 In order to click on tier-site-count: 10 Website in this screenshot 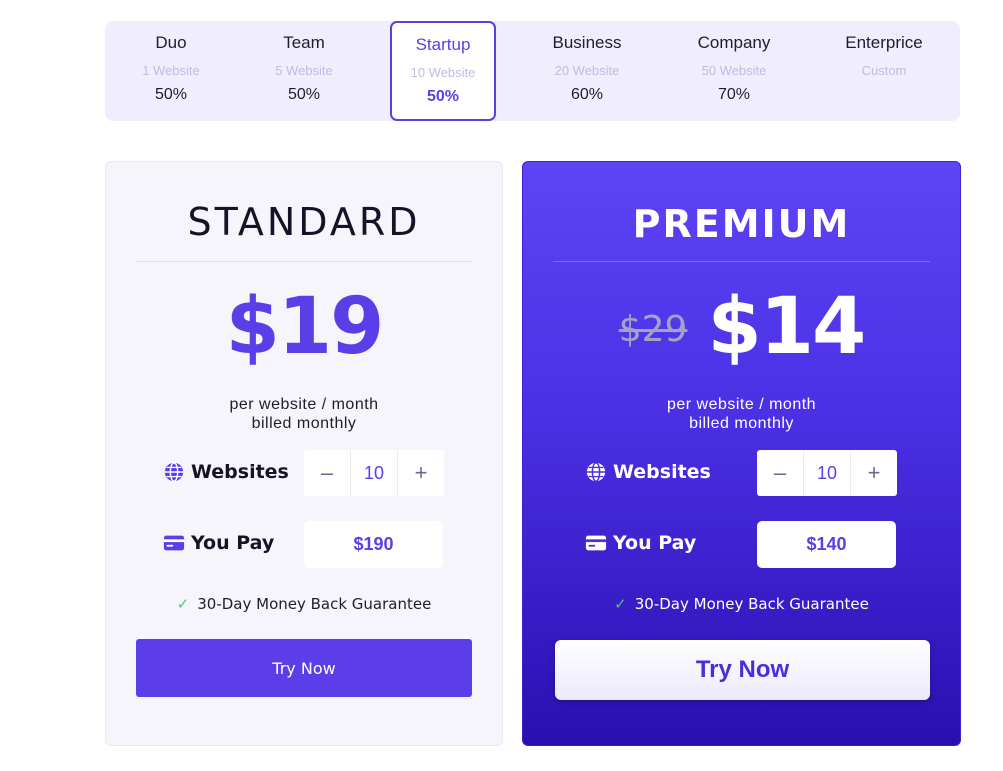, I will do `click(443, 72)`.